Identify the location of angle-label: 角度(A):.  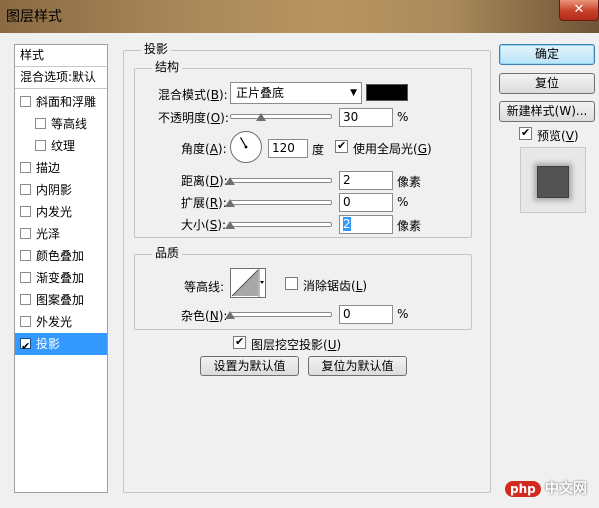
(204, 149).